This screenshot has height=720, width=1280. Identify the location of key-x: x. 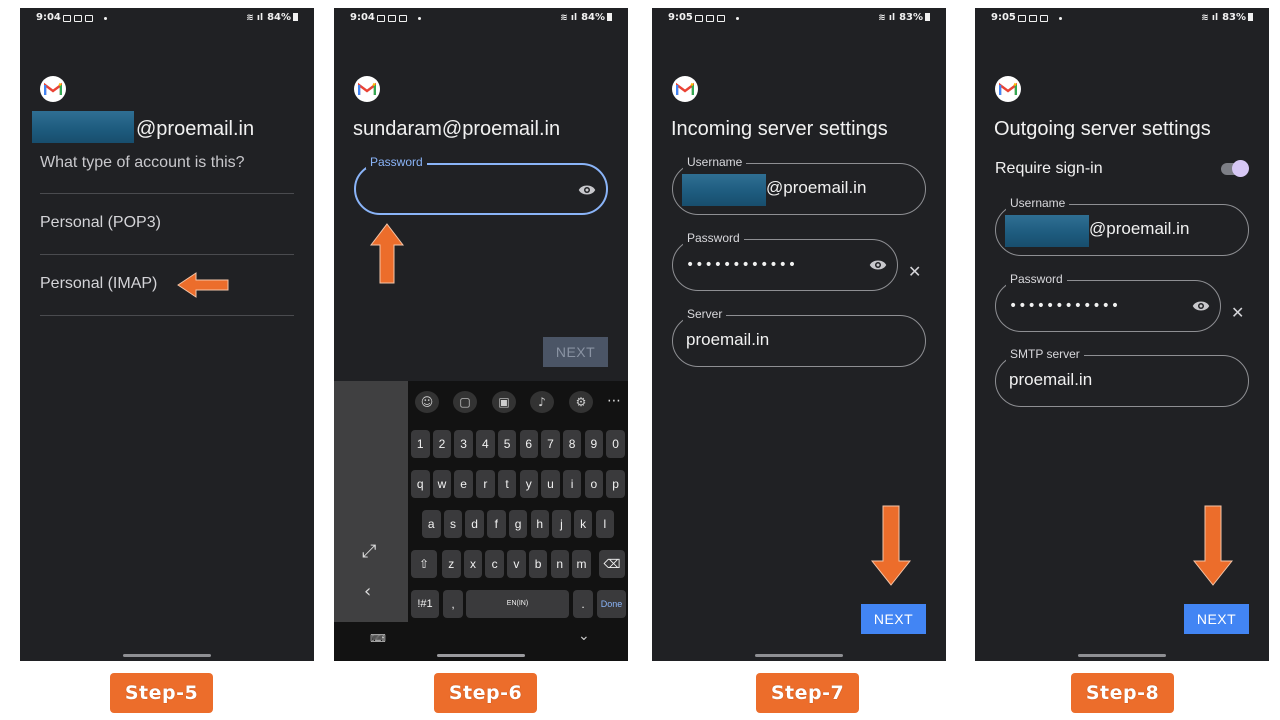
(473, 564).